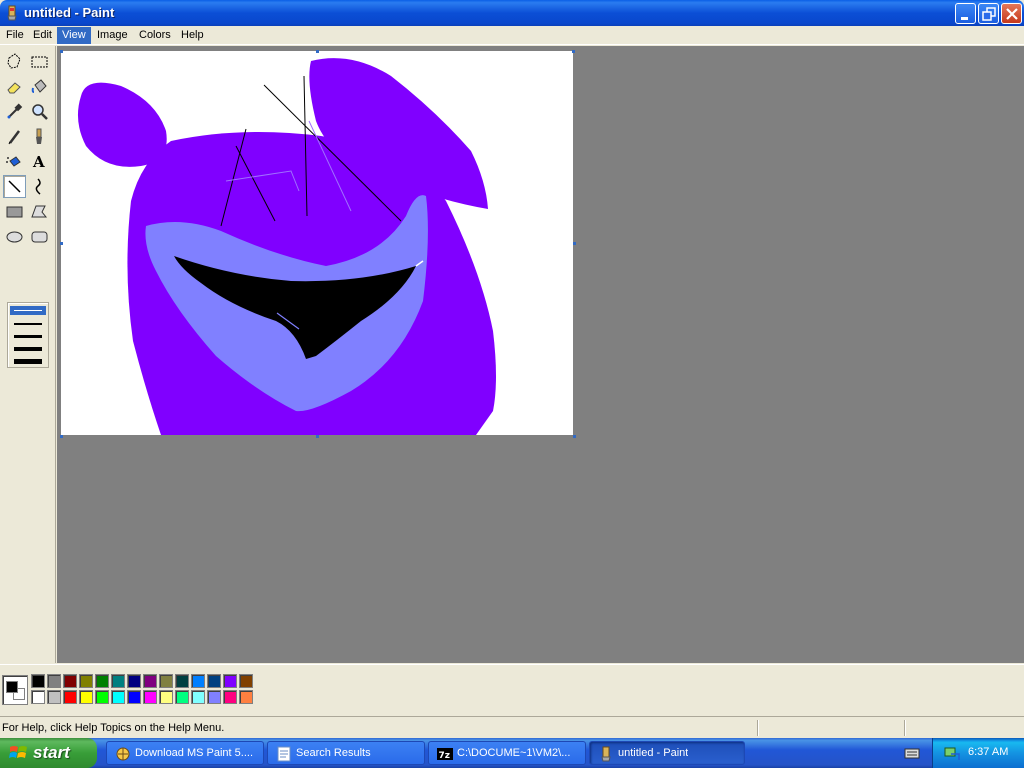  I want to click on eraser-tool, so click(14, 86).